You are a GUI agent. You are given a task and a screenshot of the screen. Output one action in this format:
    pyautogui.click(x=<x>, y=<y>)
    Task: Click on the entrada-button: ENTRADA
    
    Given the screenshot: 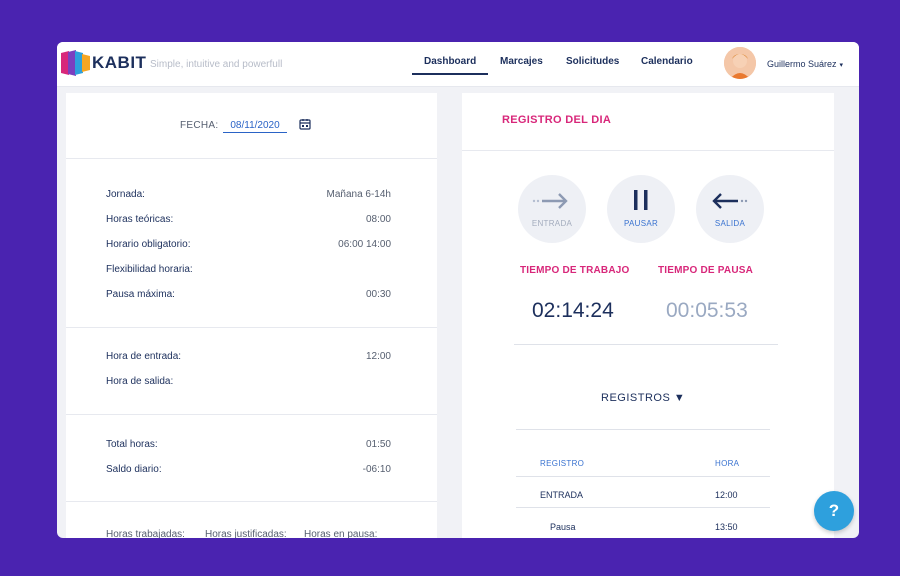 What is the action you would take?
    pyautogui.click(x=552, y=209)
    